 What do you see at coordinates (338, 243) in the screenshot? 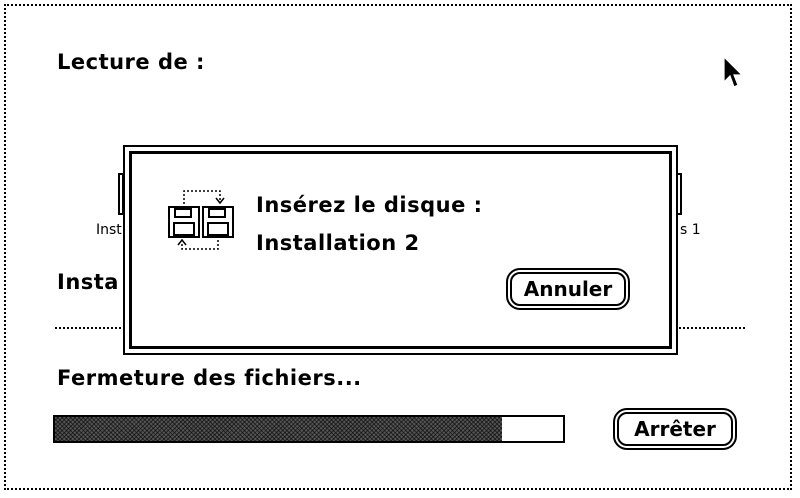
I see `dialog-prompt-line2: Installation 2` at bounding box center [338, 243].